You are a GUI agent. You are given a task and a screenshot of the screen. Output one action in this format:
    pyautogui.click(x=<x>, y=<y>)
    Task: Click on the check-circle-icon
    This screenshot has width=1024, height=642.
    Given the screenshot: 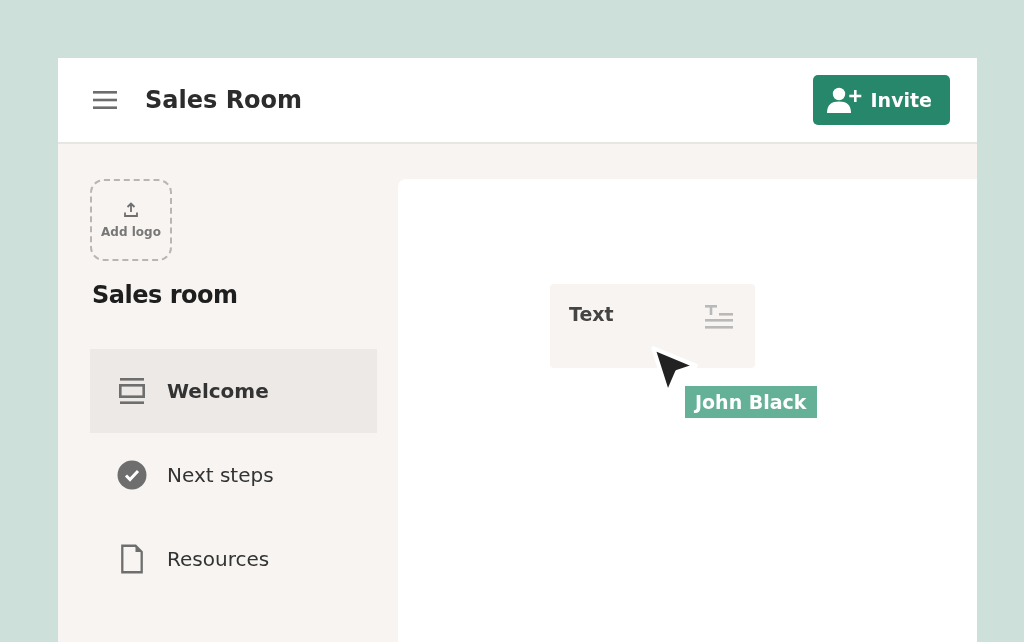 What is the action you would take?
    pyautogui.click(x=132, y=475)
    